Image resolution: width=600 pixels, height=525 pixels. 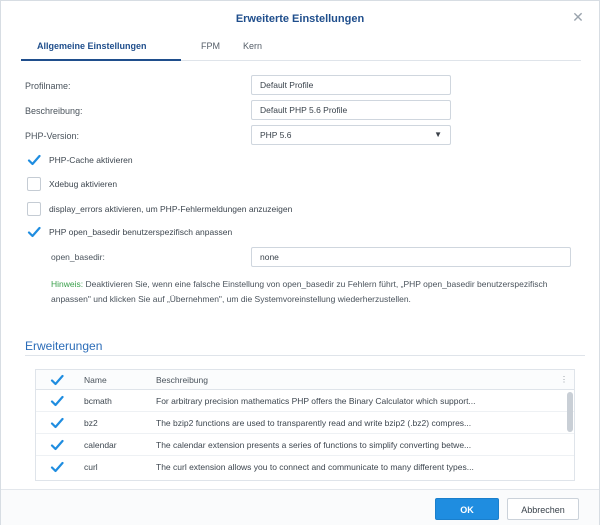 I want to click on column-menu-icon: ⋮, so click(x=564, y=379).